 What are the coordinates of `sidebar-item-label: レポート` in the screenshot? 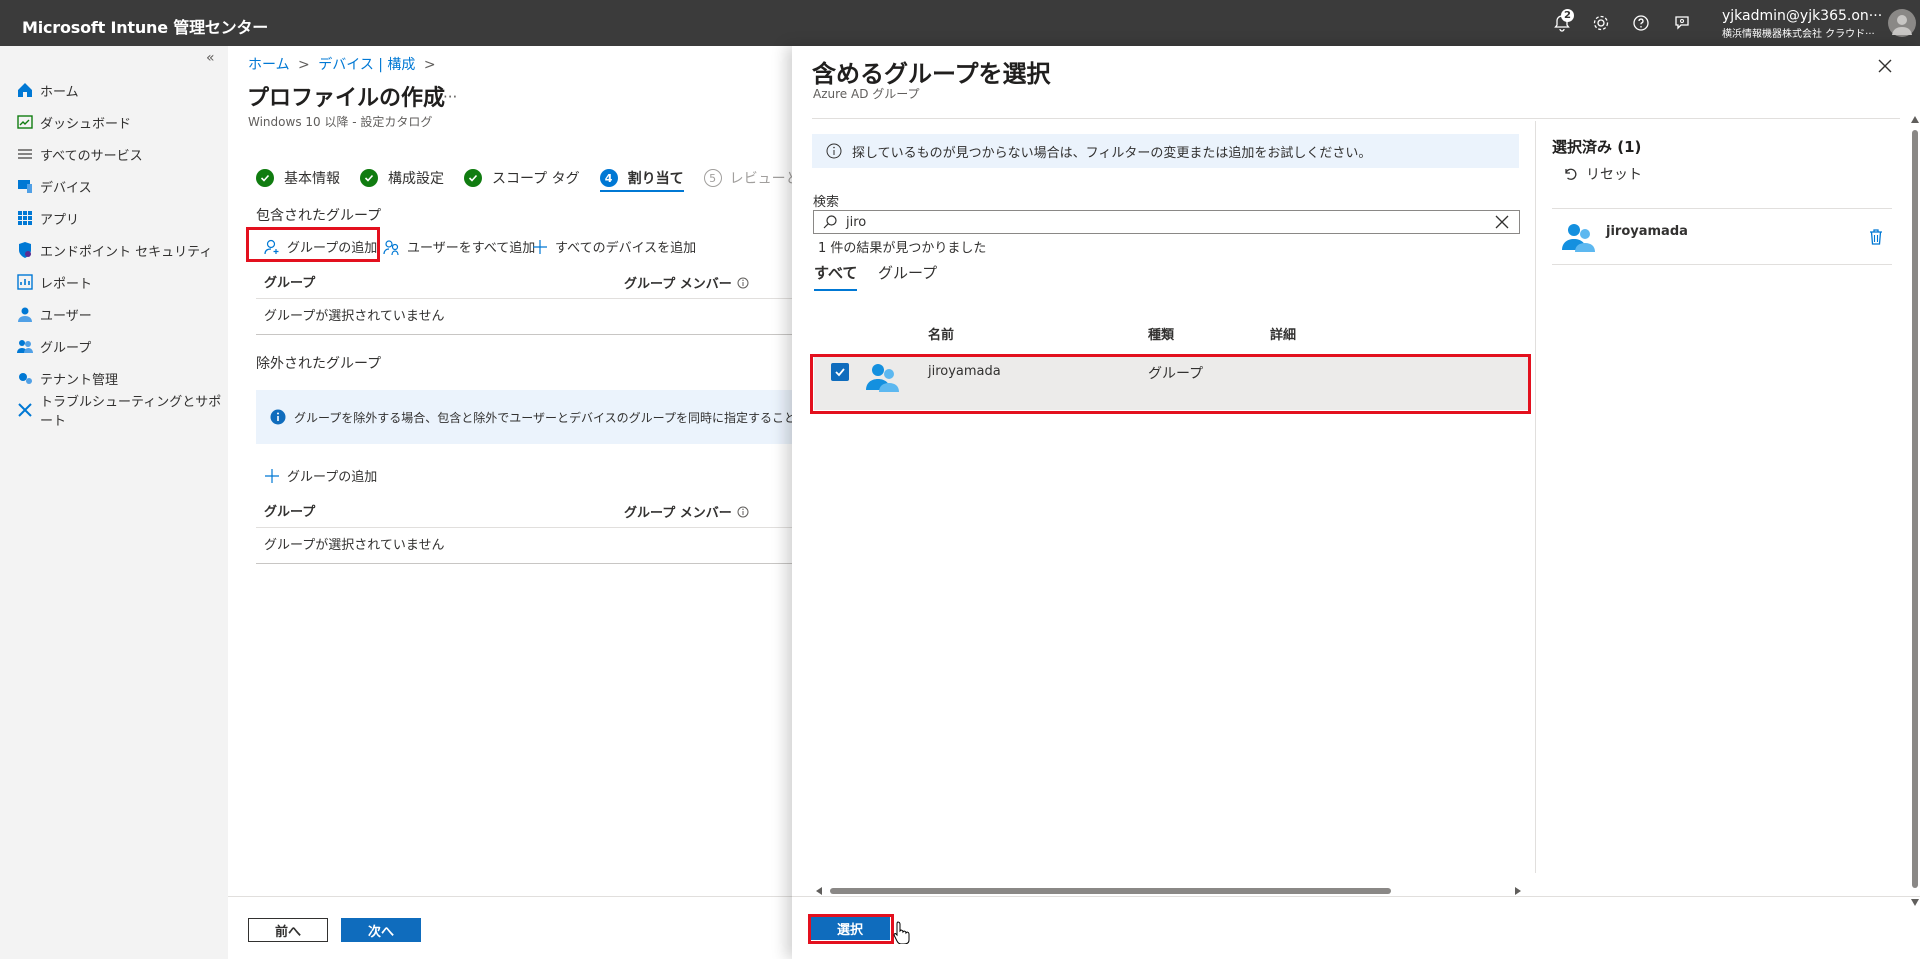 It's located at (66, 284).